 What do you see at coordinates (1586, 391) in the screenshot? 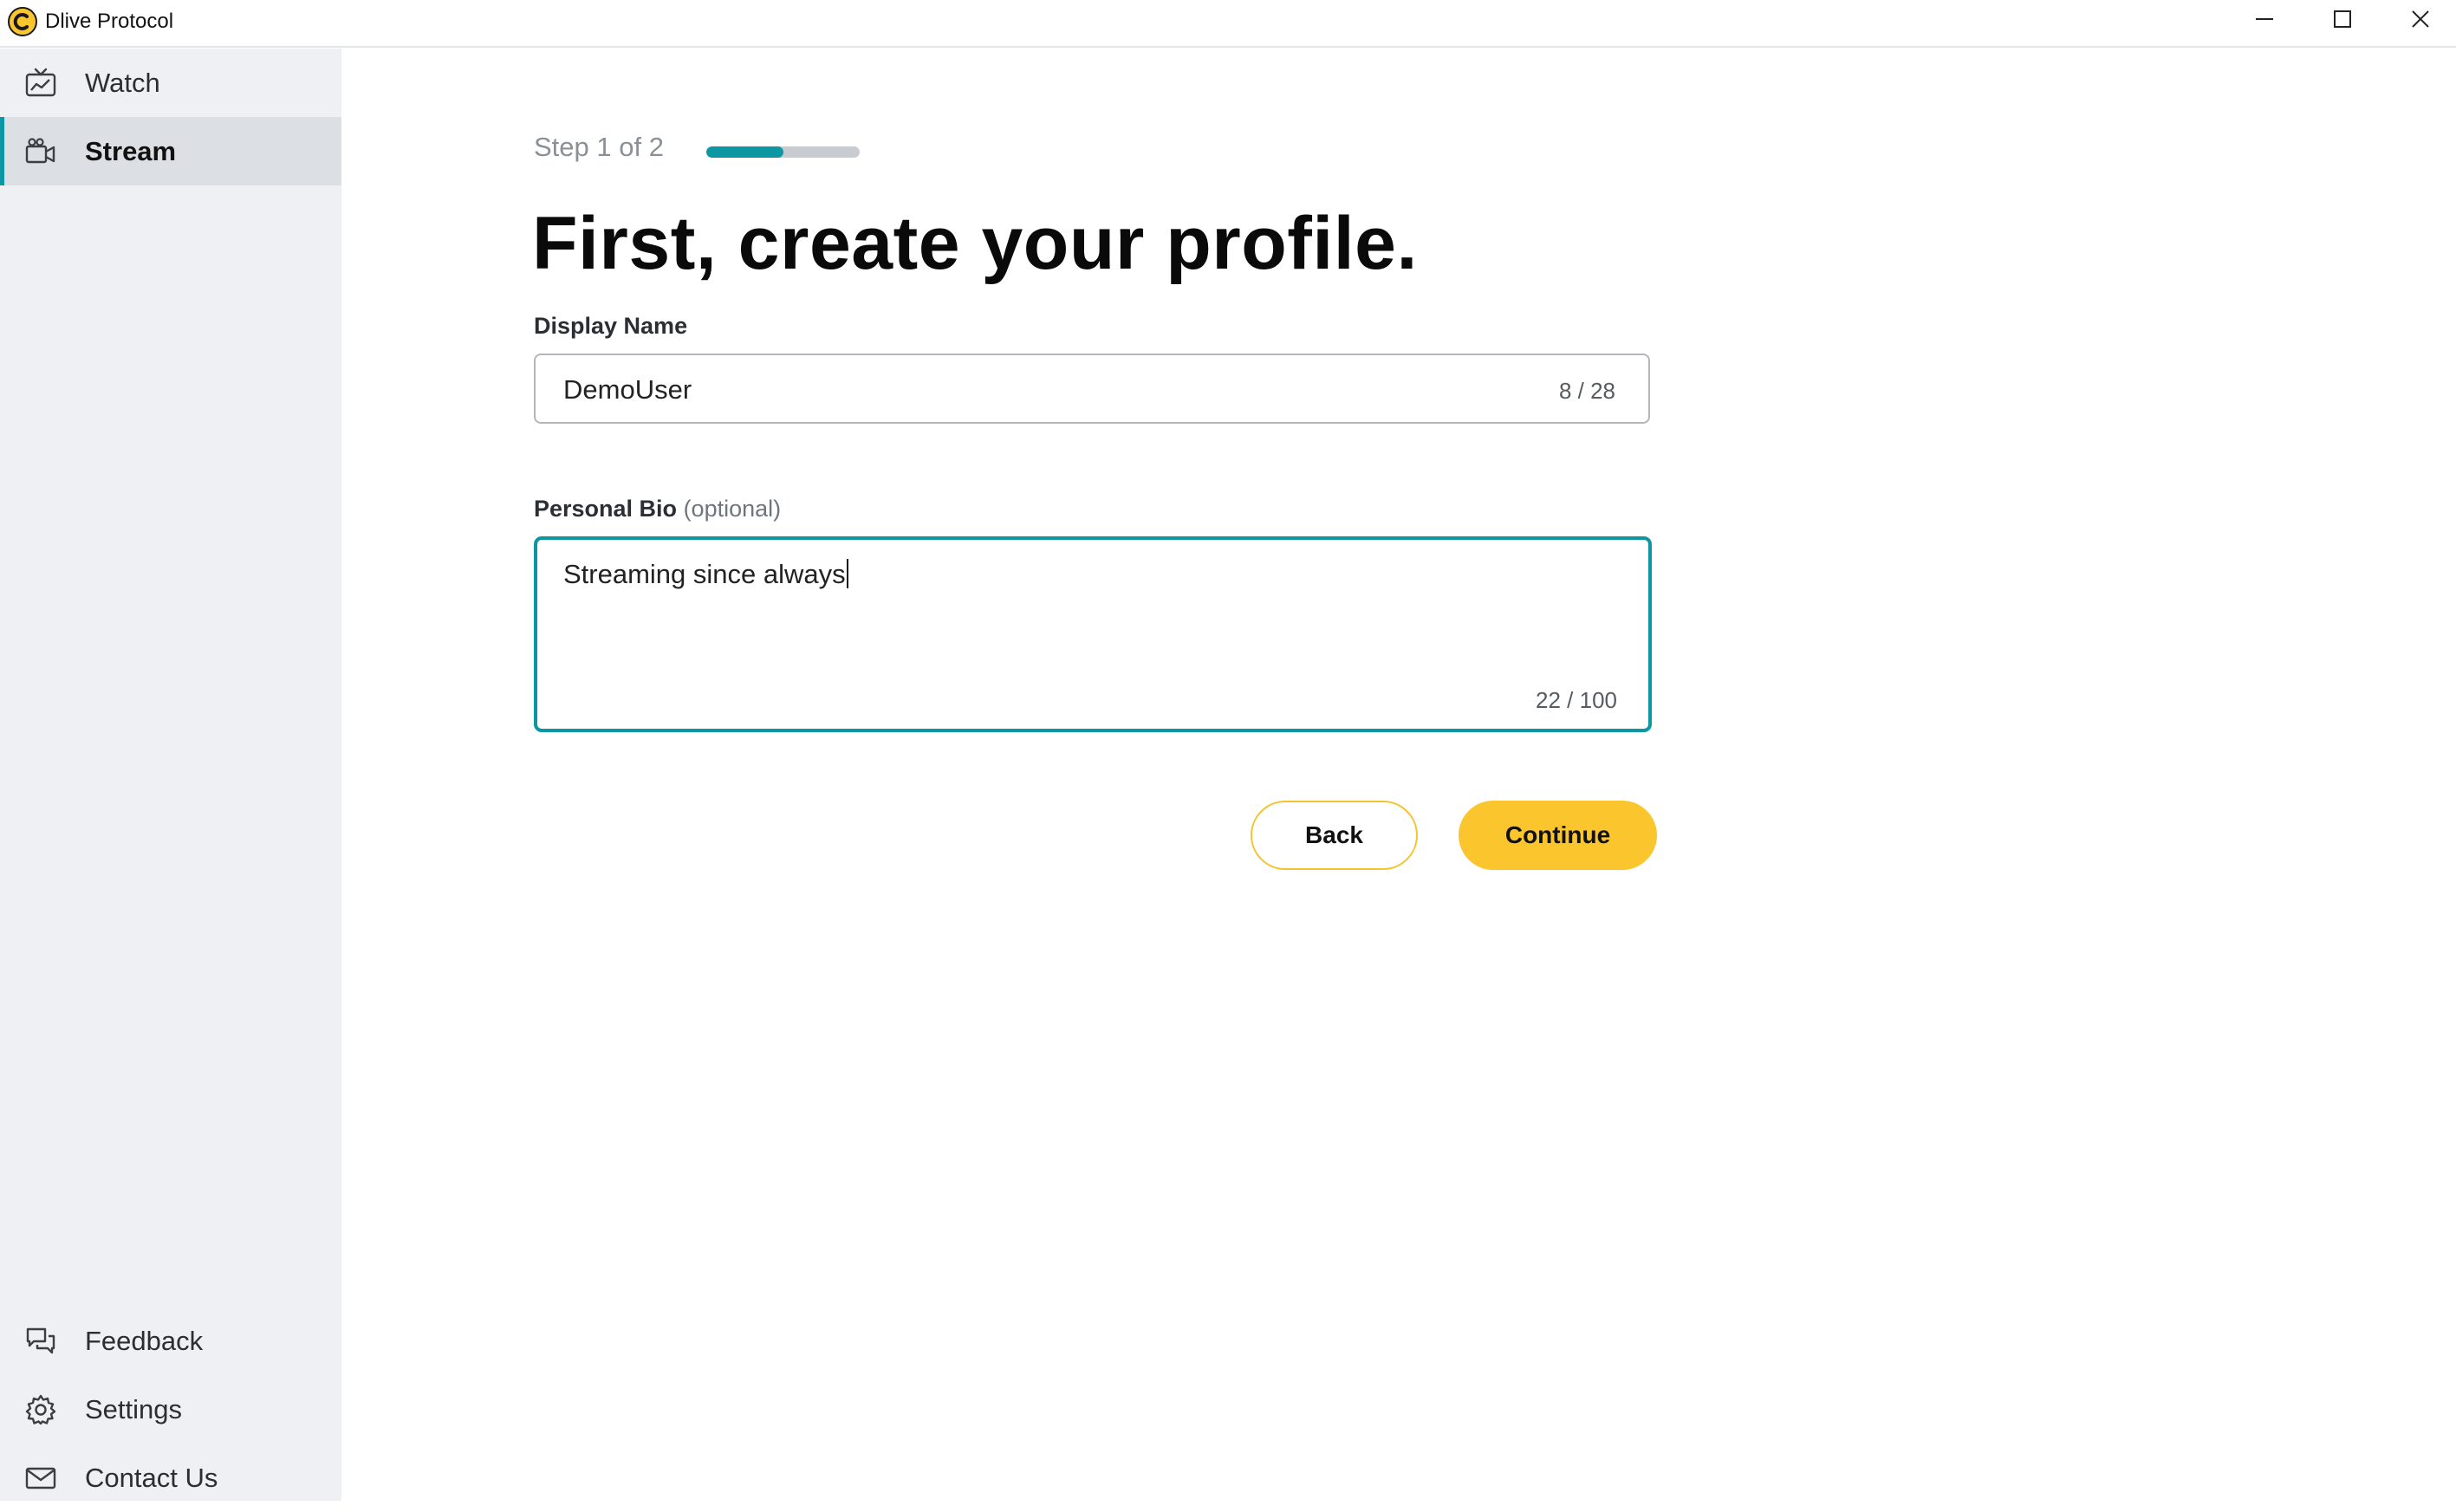
I see `display-name-char-counter: 8 / 28` at bounding box center [1586, 391].